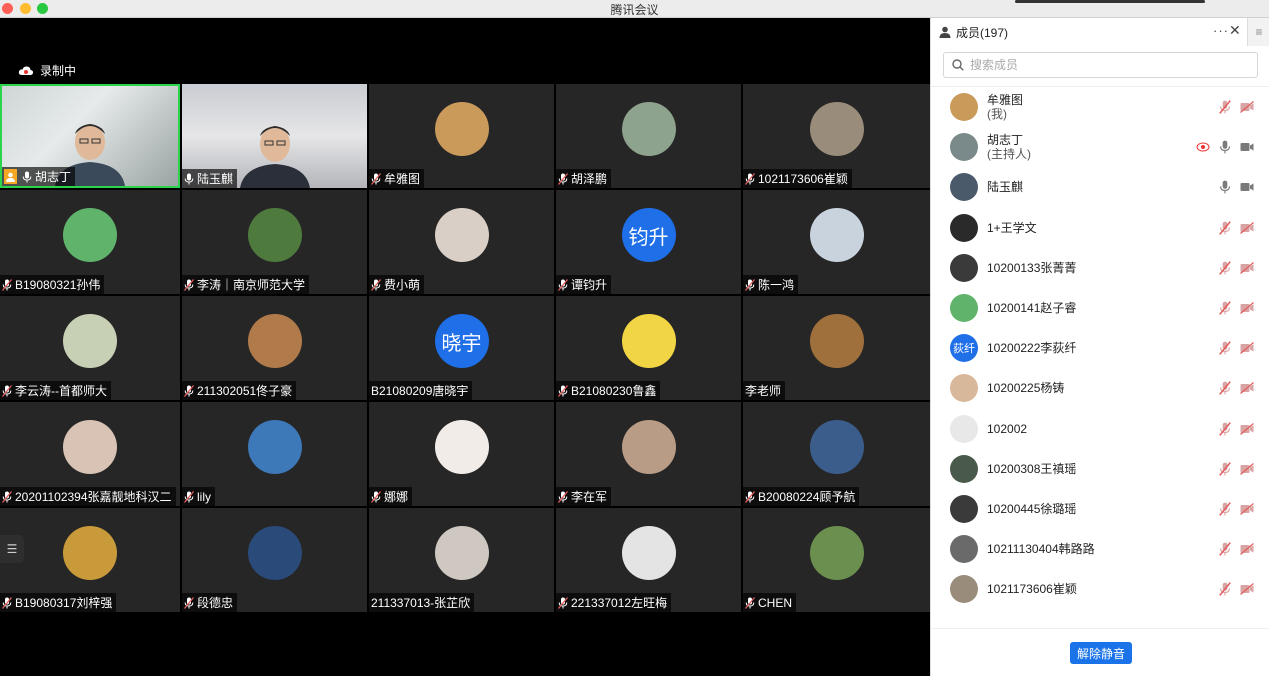 This screenshot has height=676, width=1269. What do you see at coordinates (1100, 187) in the screenshot?
I see `member-row: 陆玉麒` at bounding box center [1100, 187].